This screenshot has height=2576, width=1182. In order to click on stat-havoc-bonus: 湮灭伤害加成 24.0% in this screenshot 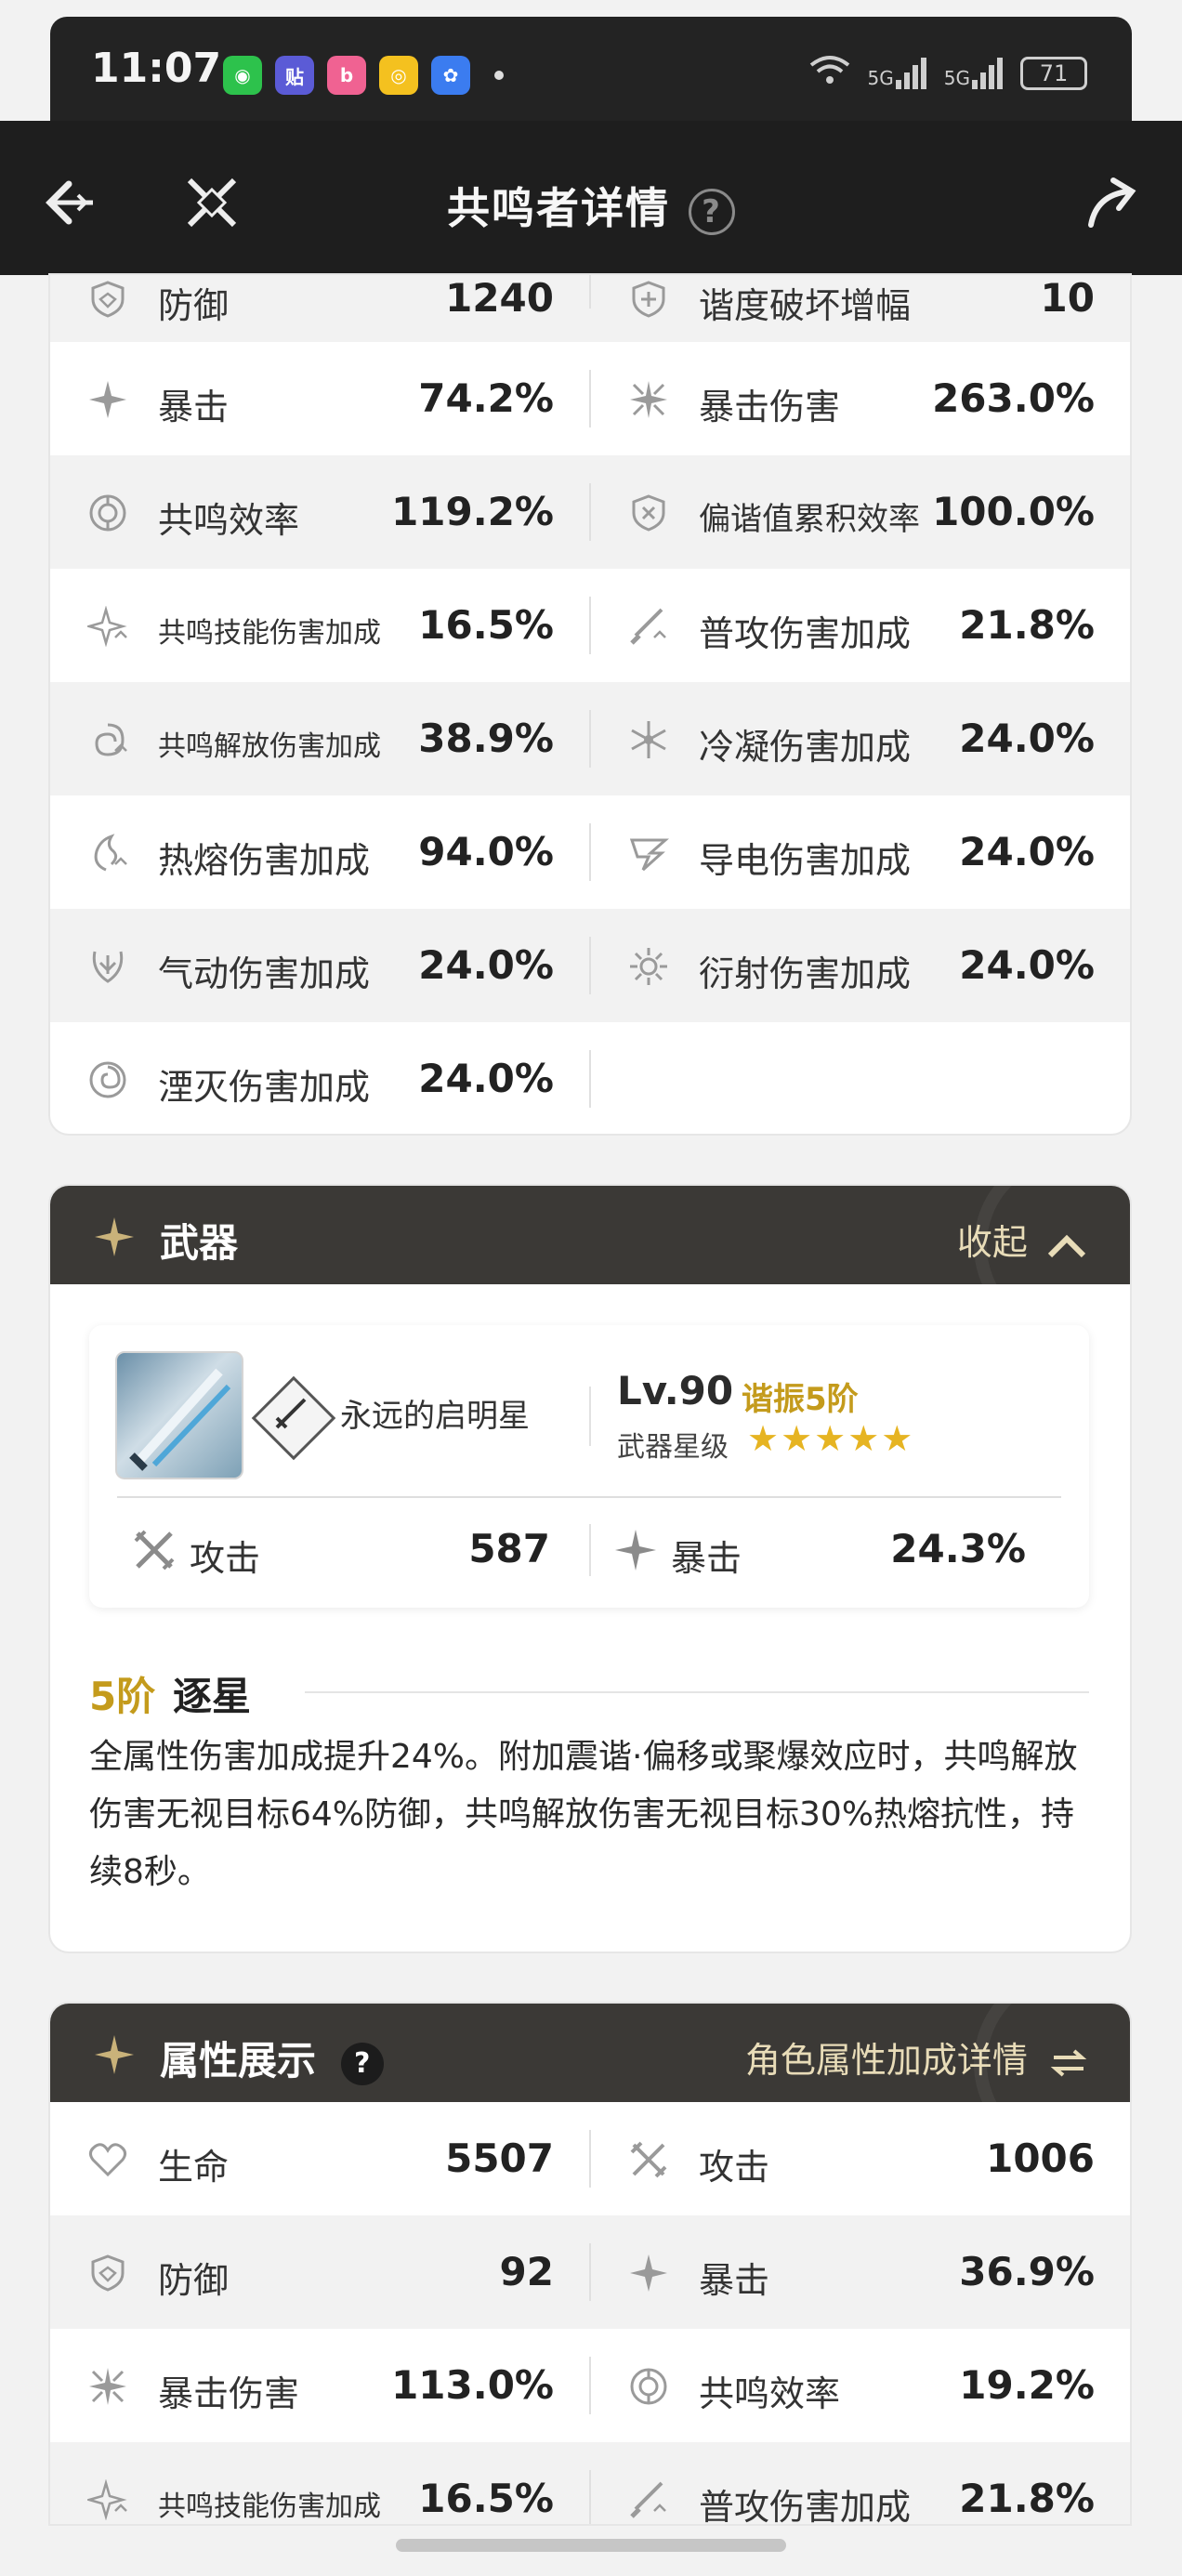, I will do `click(319, 1078)`.